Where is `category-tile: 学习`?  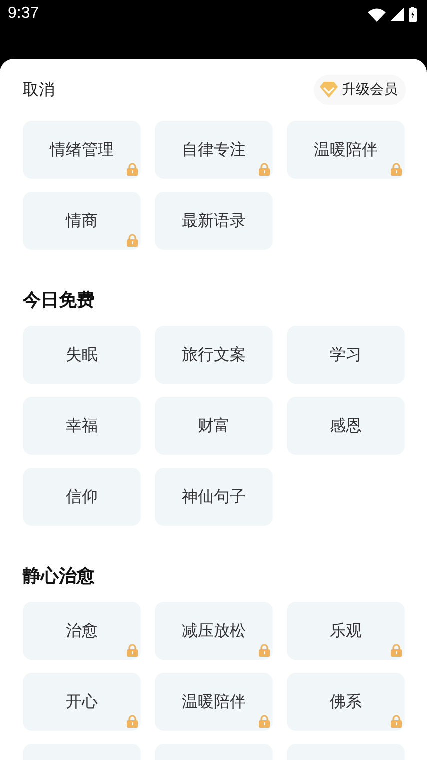 category-tile: 学习 is located at coordinates (346, 355).